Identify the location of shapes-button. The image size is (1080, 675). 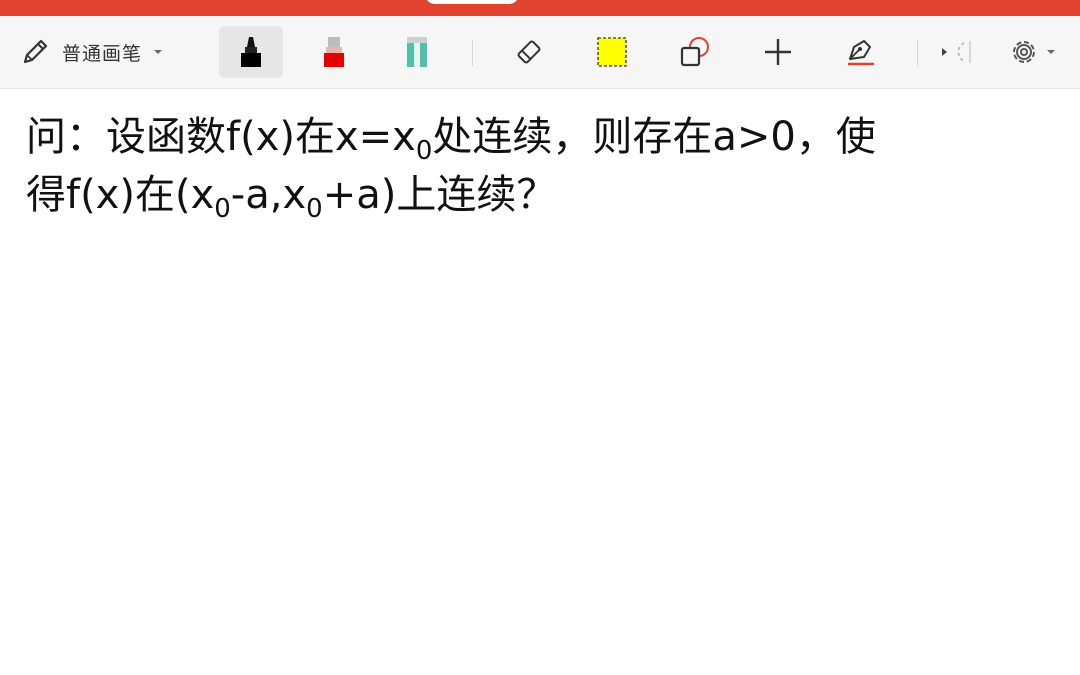
(695, 52).